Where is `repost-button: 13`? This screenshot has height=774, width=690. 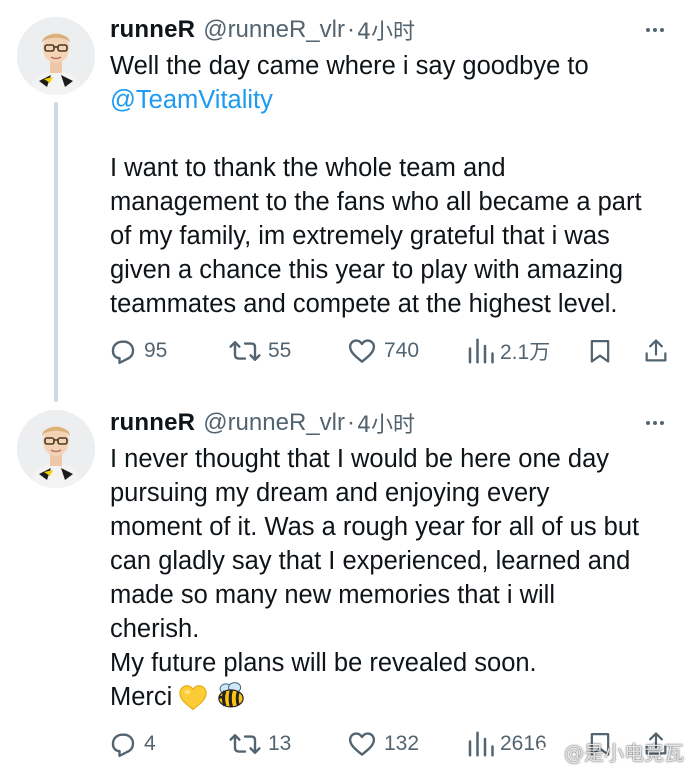
repost-button: 13 is located at coordinates (259, 744).